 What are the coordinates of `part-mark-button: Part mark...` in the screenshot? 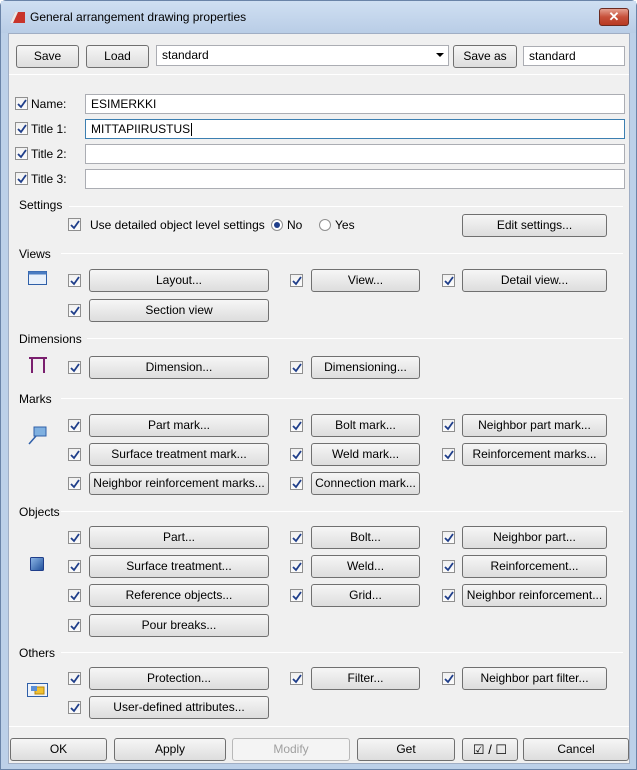 It's located at (179, 425).